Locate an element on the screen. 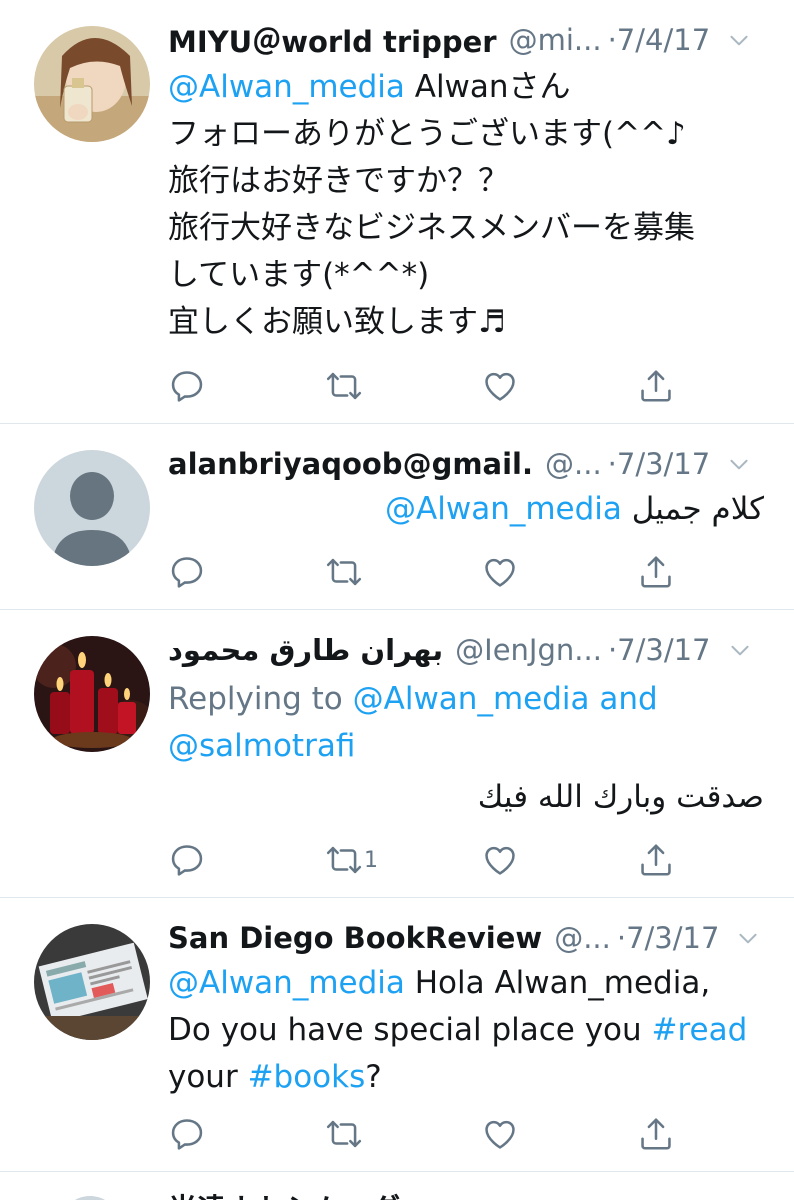  text-line: صدقت وبارك الله فيك is located at coordinates (620, 797).